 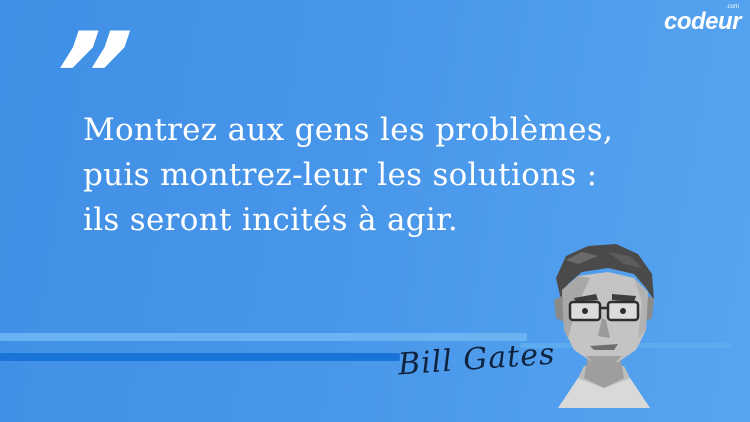 What do you see at coordinates (733, 7) in the screenshot?
I see `brand-logo-suffix: .com` at bounding box center [733, 7].